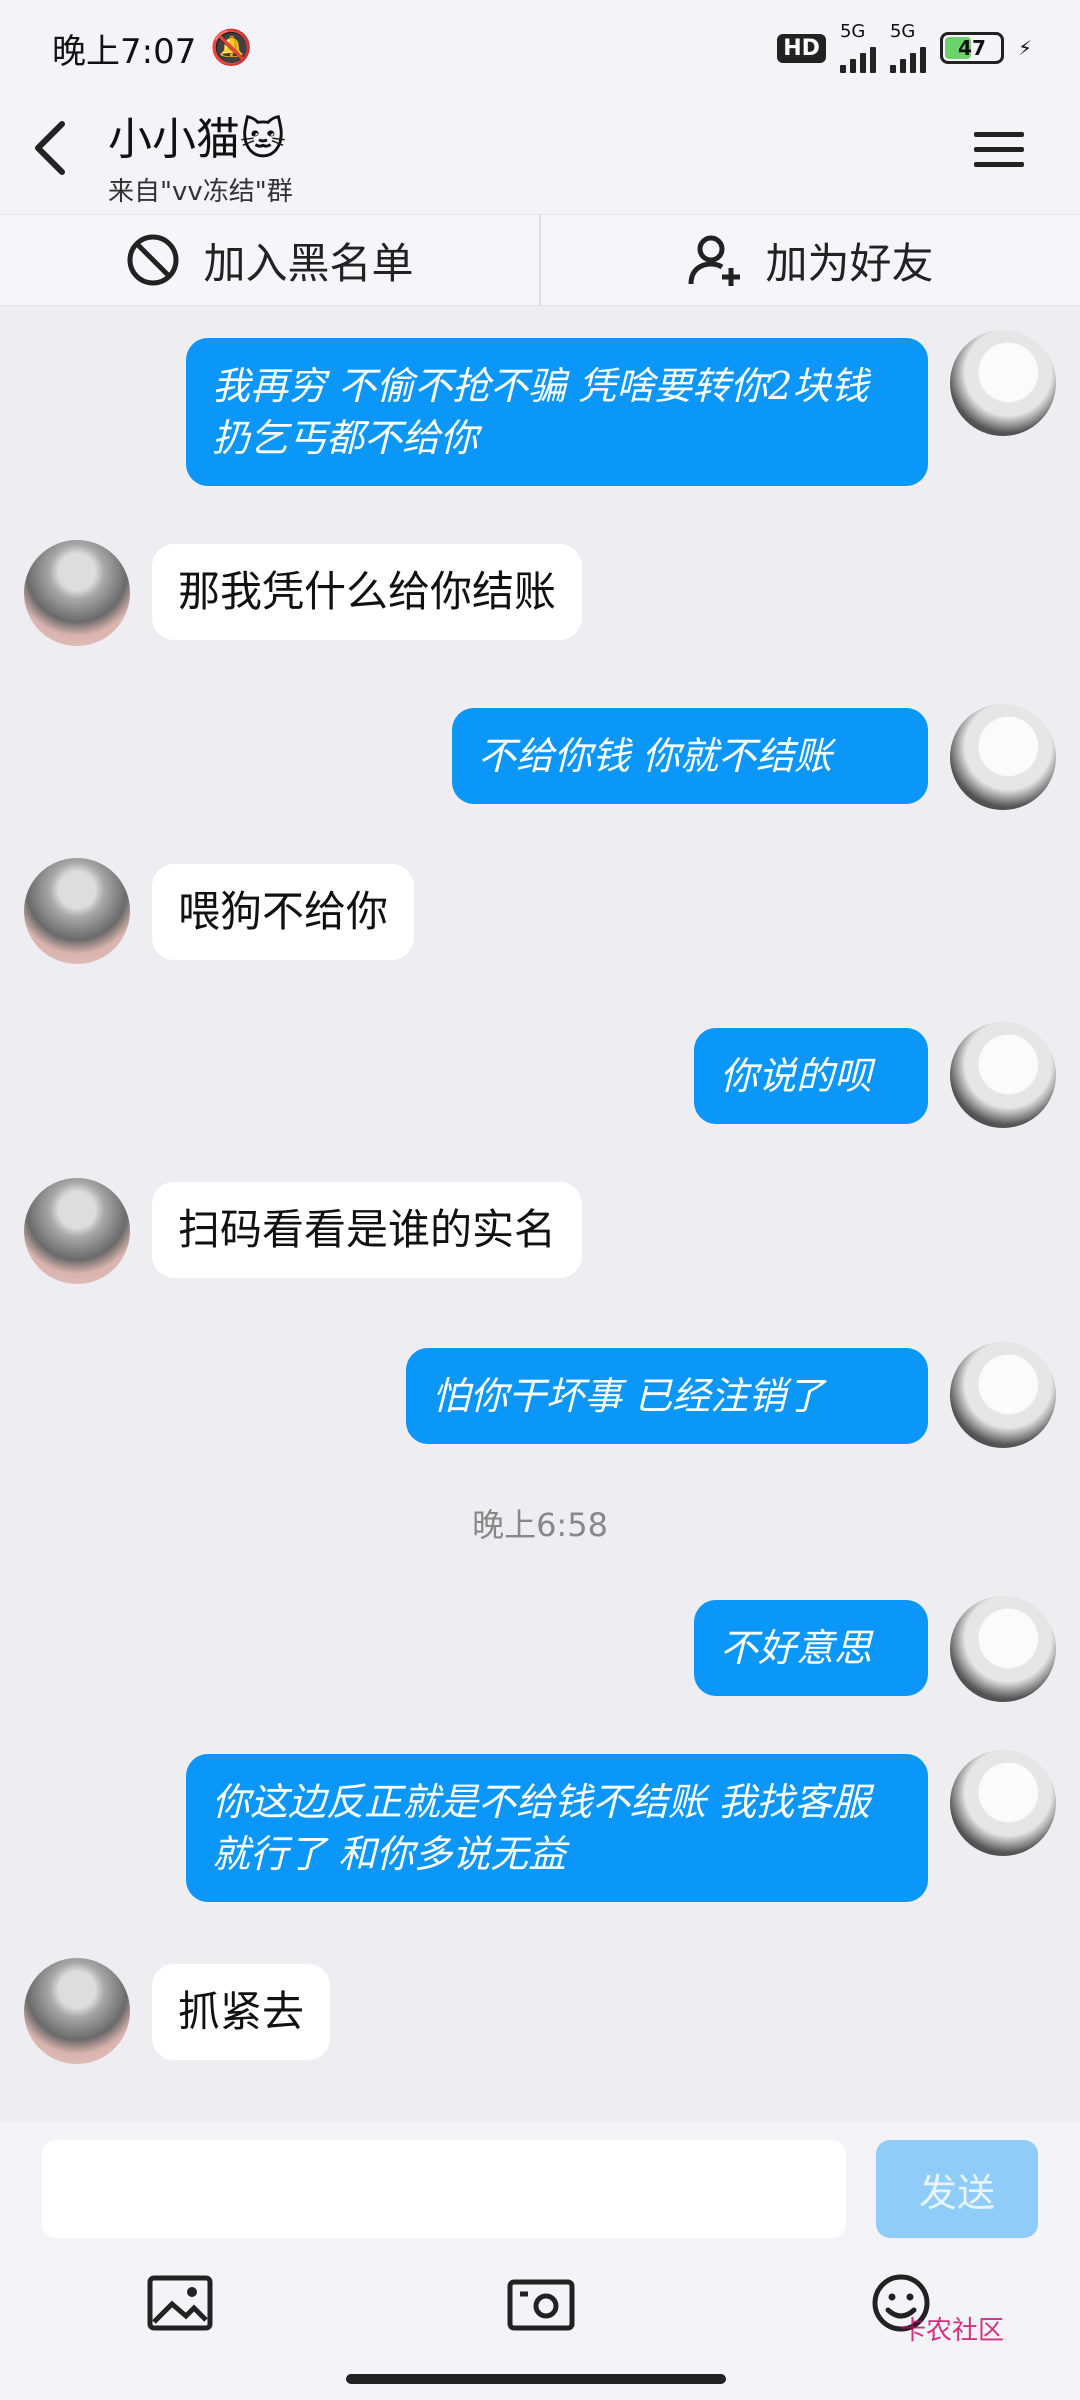 Image resolution: width=1080 pixels, height=2400 pixels. Describe the element at coordinates (197, 139) in the screenshot. I see `chat-title: 小小猫🐱` at that location.